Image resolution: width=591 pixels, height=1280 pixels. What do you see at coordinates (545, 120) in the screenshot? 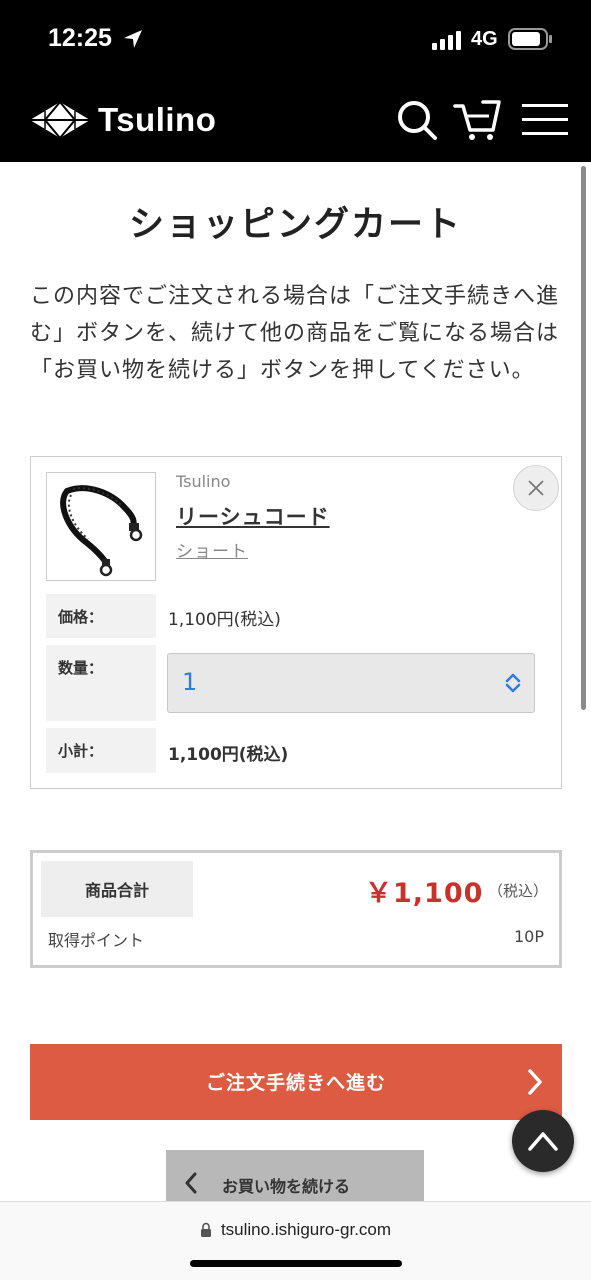
I see `hamburger-menu-icon` at bounding box center [545, 120].